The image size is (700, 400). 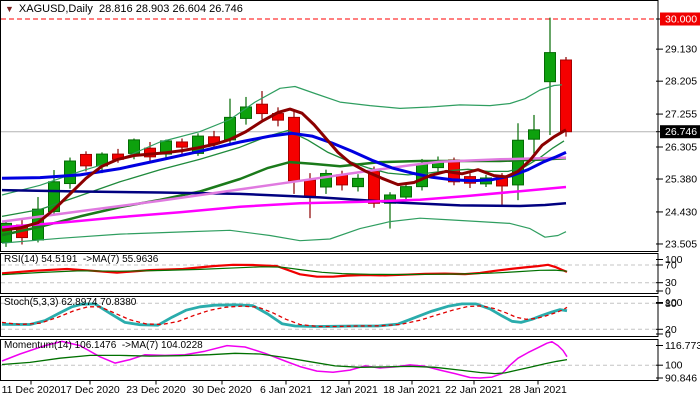 I want to click on stoch-indicator-label: Stoch(5,3,3) 62.8974 70.8380, so click(x=70, y=302).